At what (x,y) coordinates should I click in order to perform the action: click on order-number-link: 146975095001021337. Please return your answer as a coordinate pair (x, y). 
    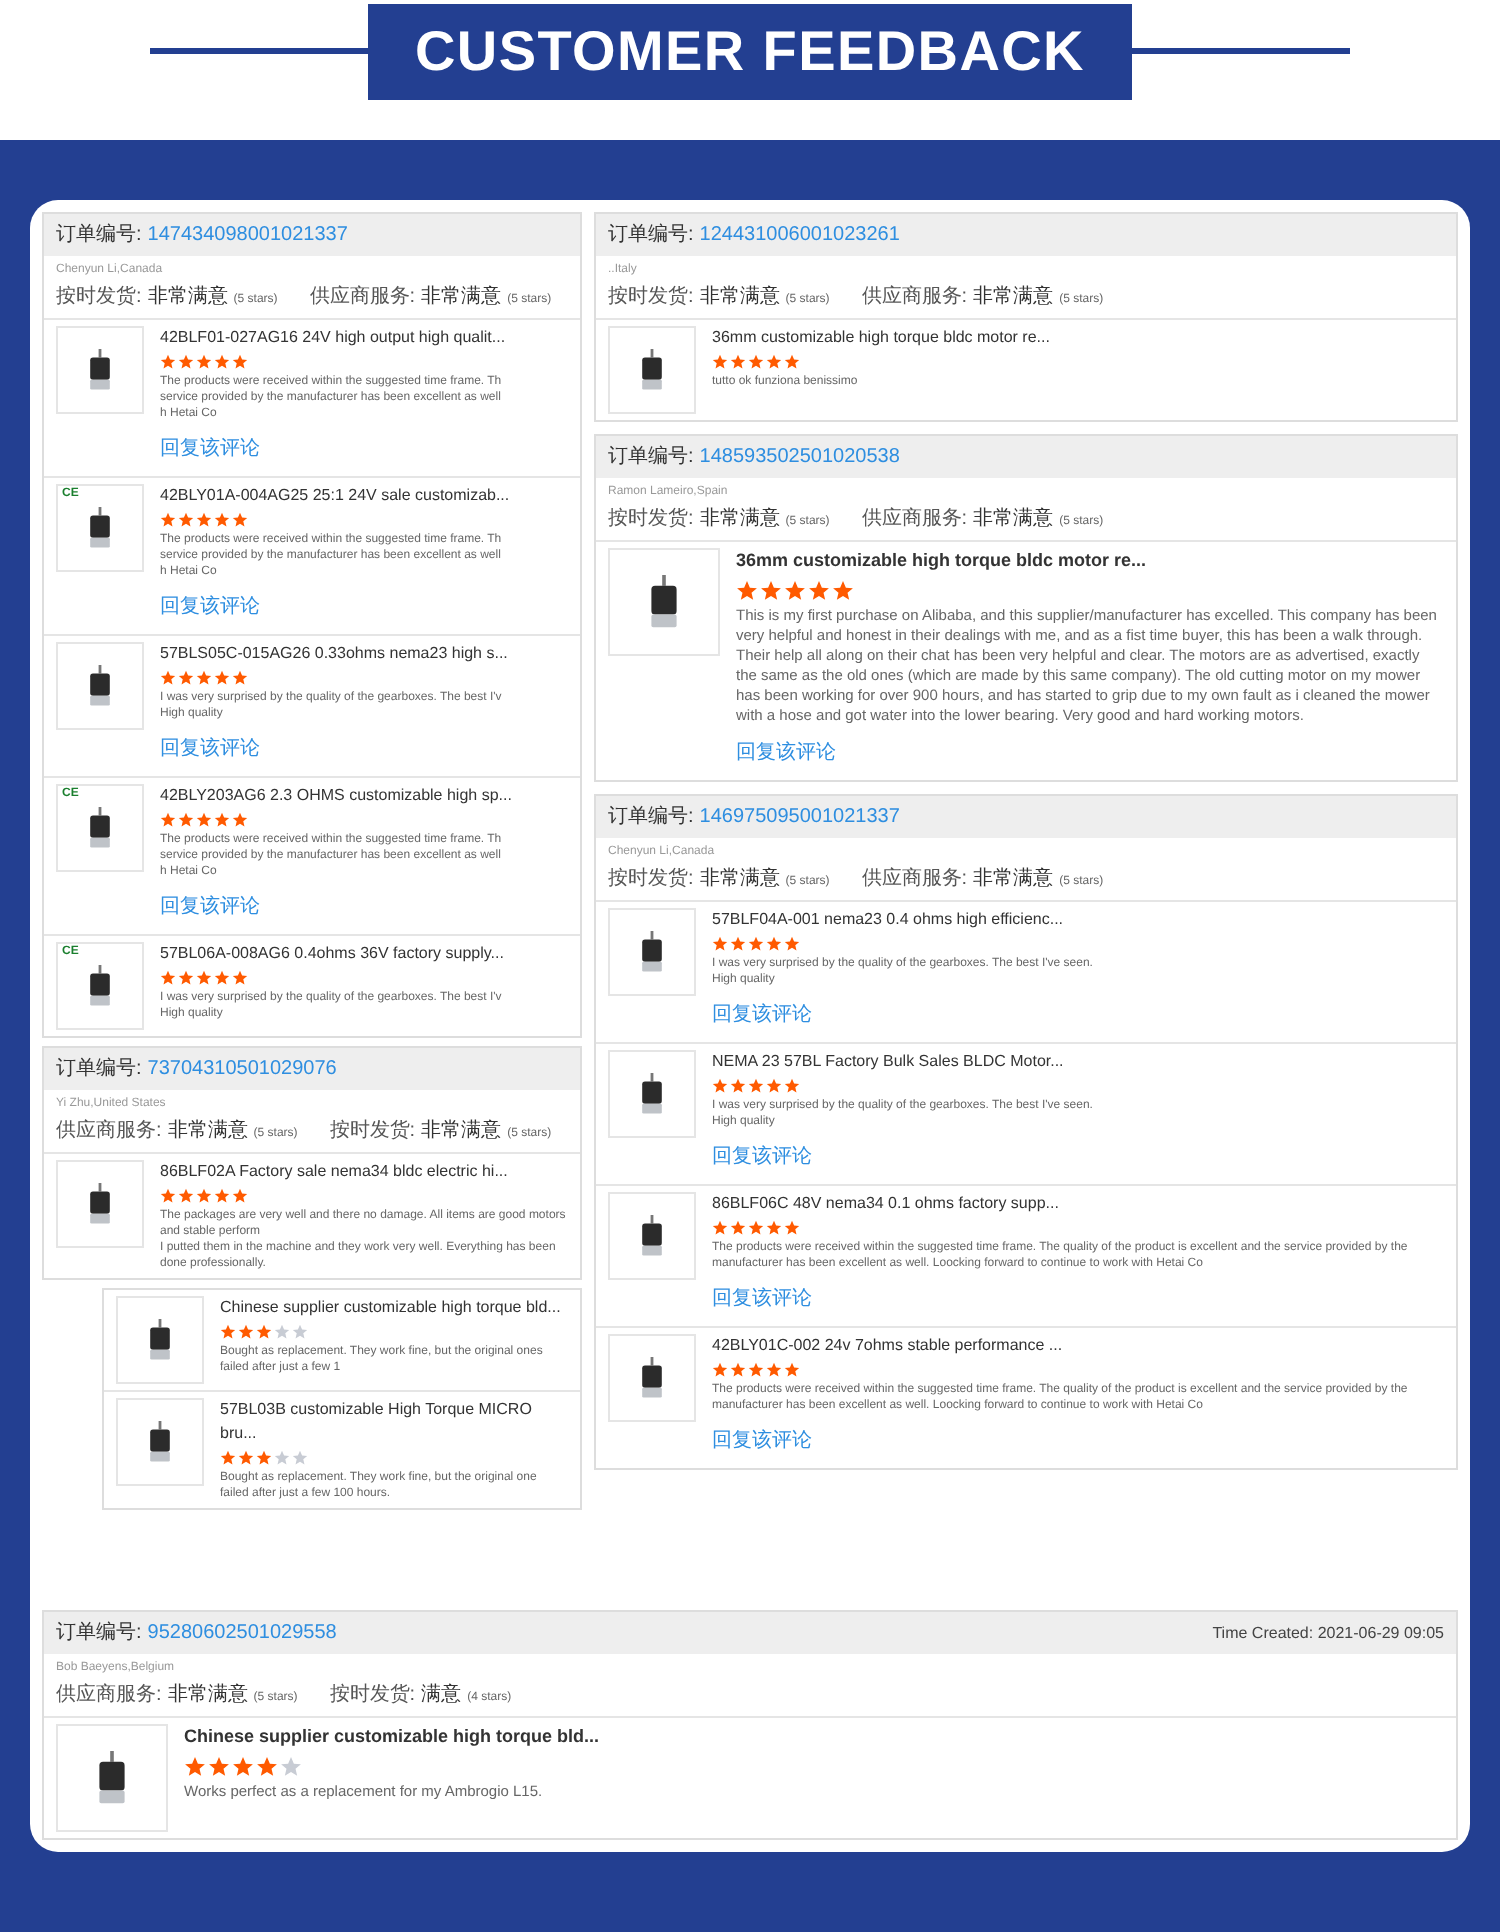
    Looking at the image, I should click on (799, 816).